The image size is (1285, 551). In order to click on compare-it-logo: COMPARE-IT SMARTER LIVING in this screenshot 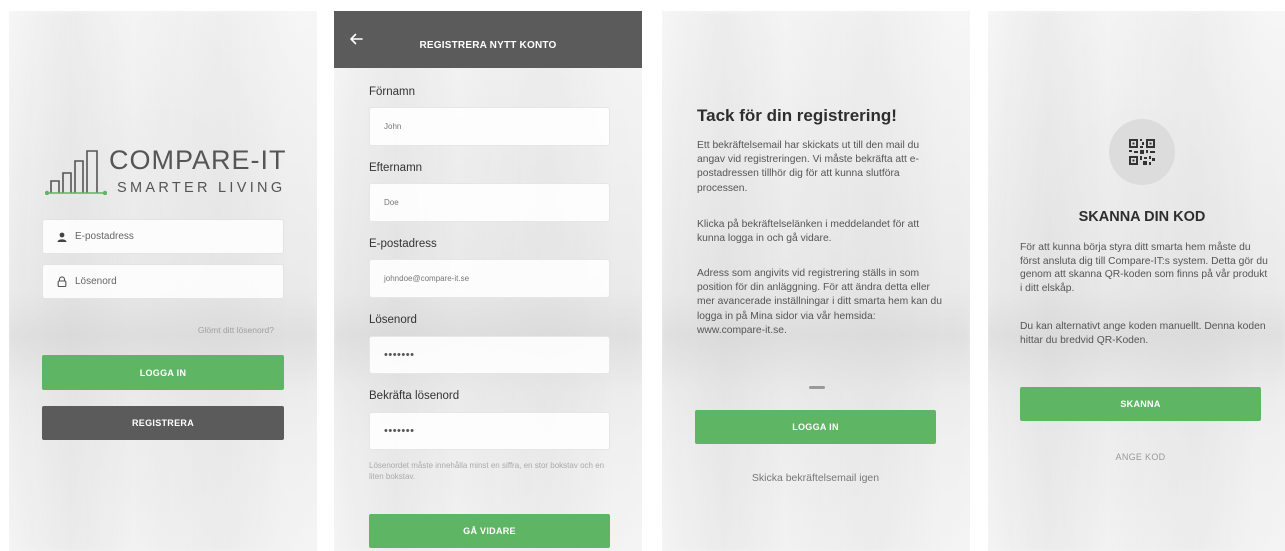, I will do `click(170, 173)`.